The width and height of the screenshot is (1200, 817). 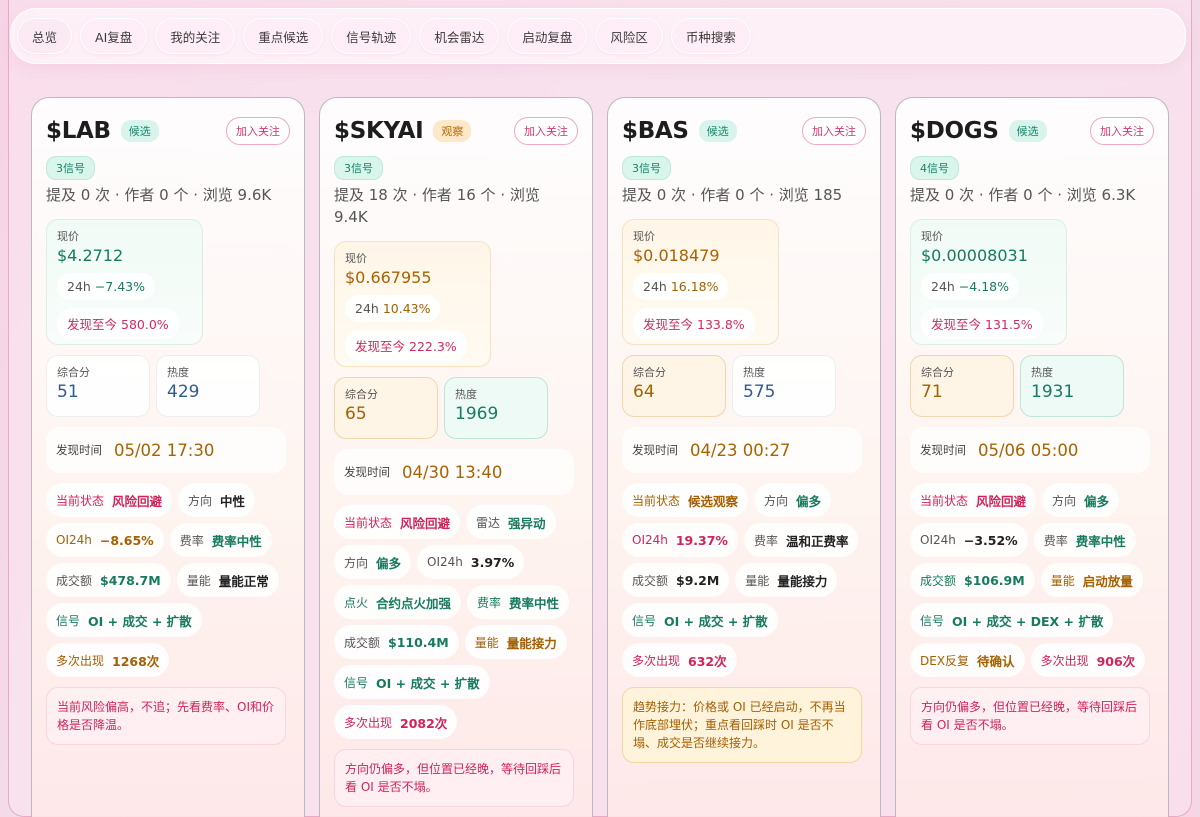 I want to click on tab-launch-review: 启动复盘, so click(x=547, y=36).